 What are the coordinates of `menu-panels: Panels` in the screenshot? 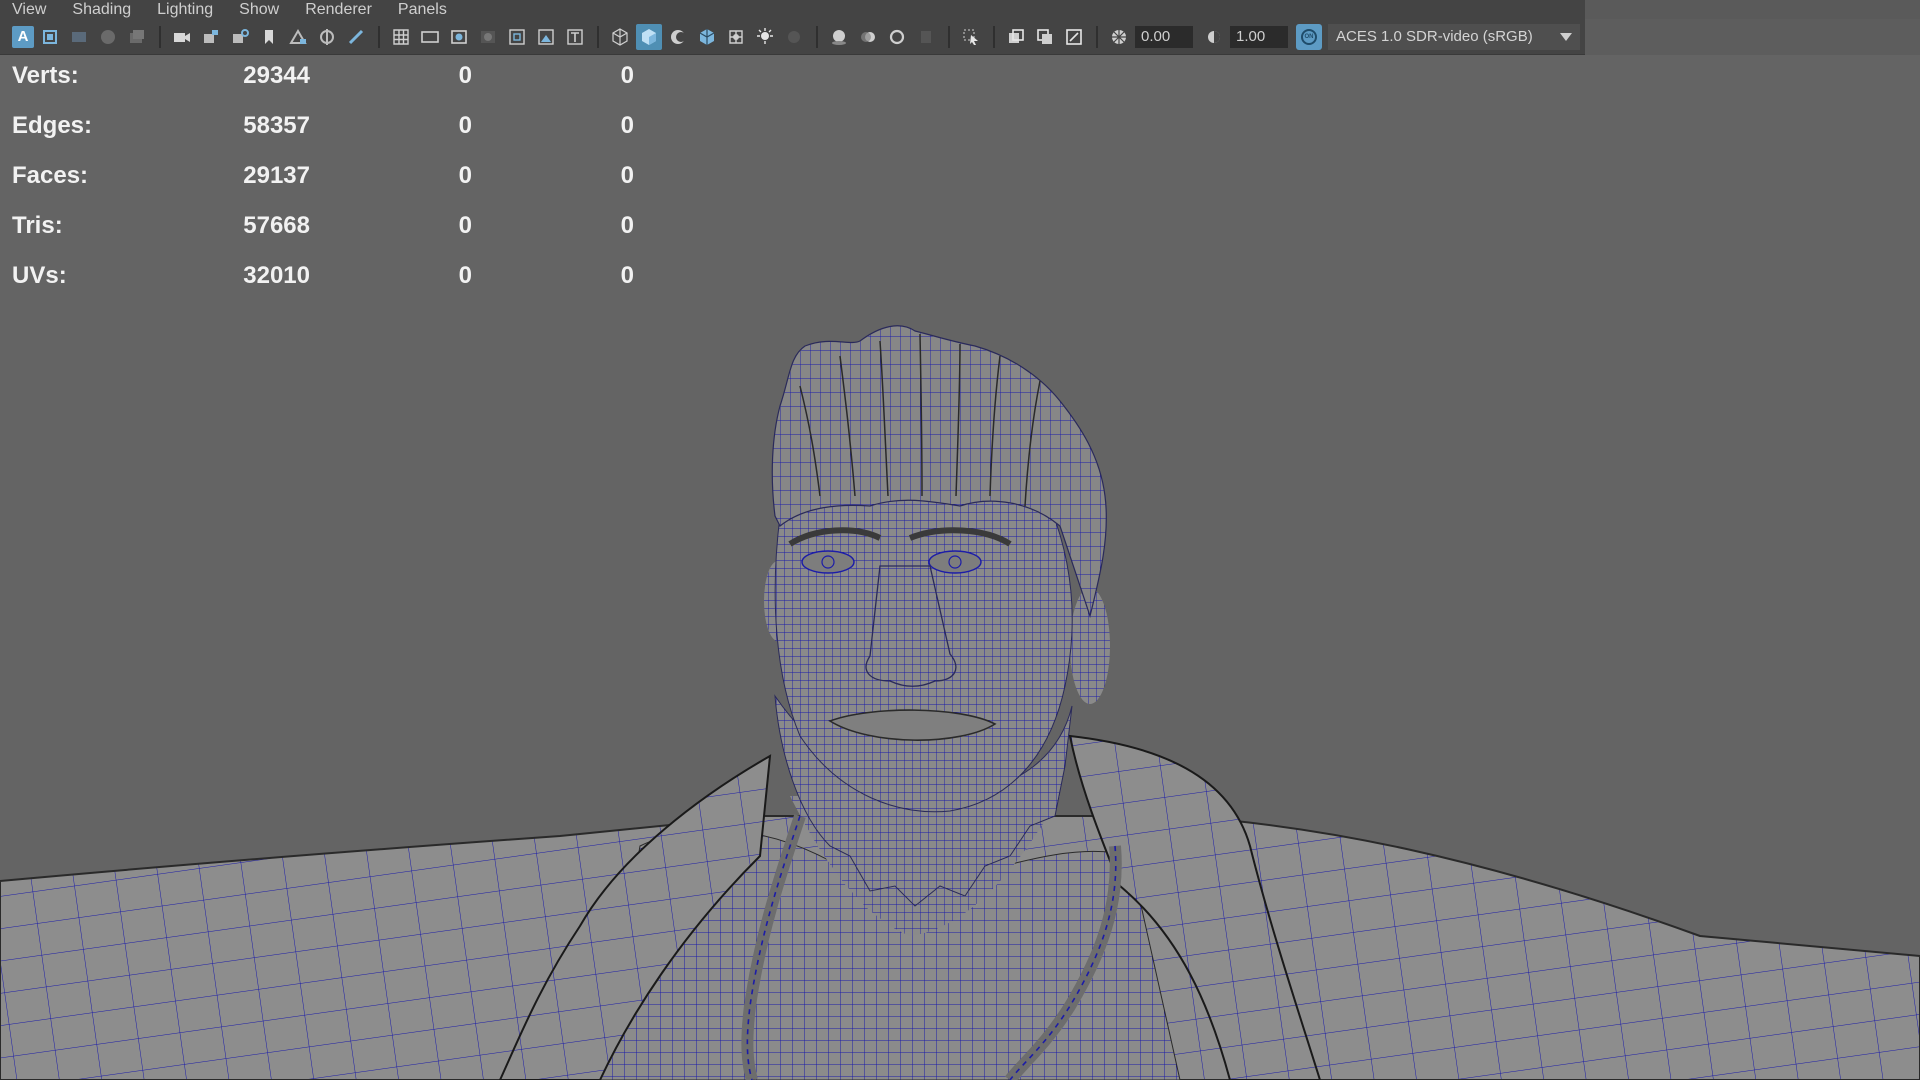 It's located at (422, 10).